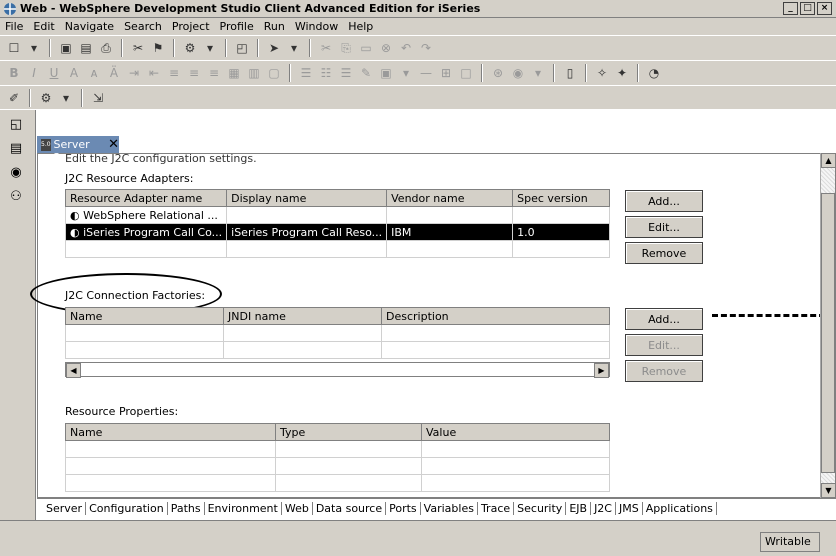  I want to click on factories-table: Name JNDI name Description, so click(337, 333).